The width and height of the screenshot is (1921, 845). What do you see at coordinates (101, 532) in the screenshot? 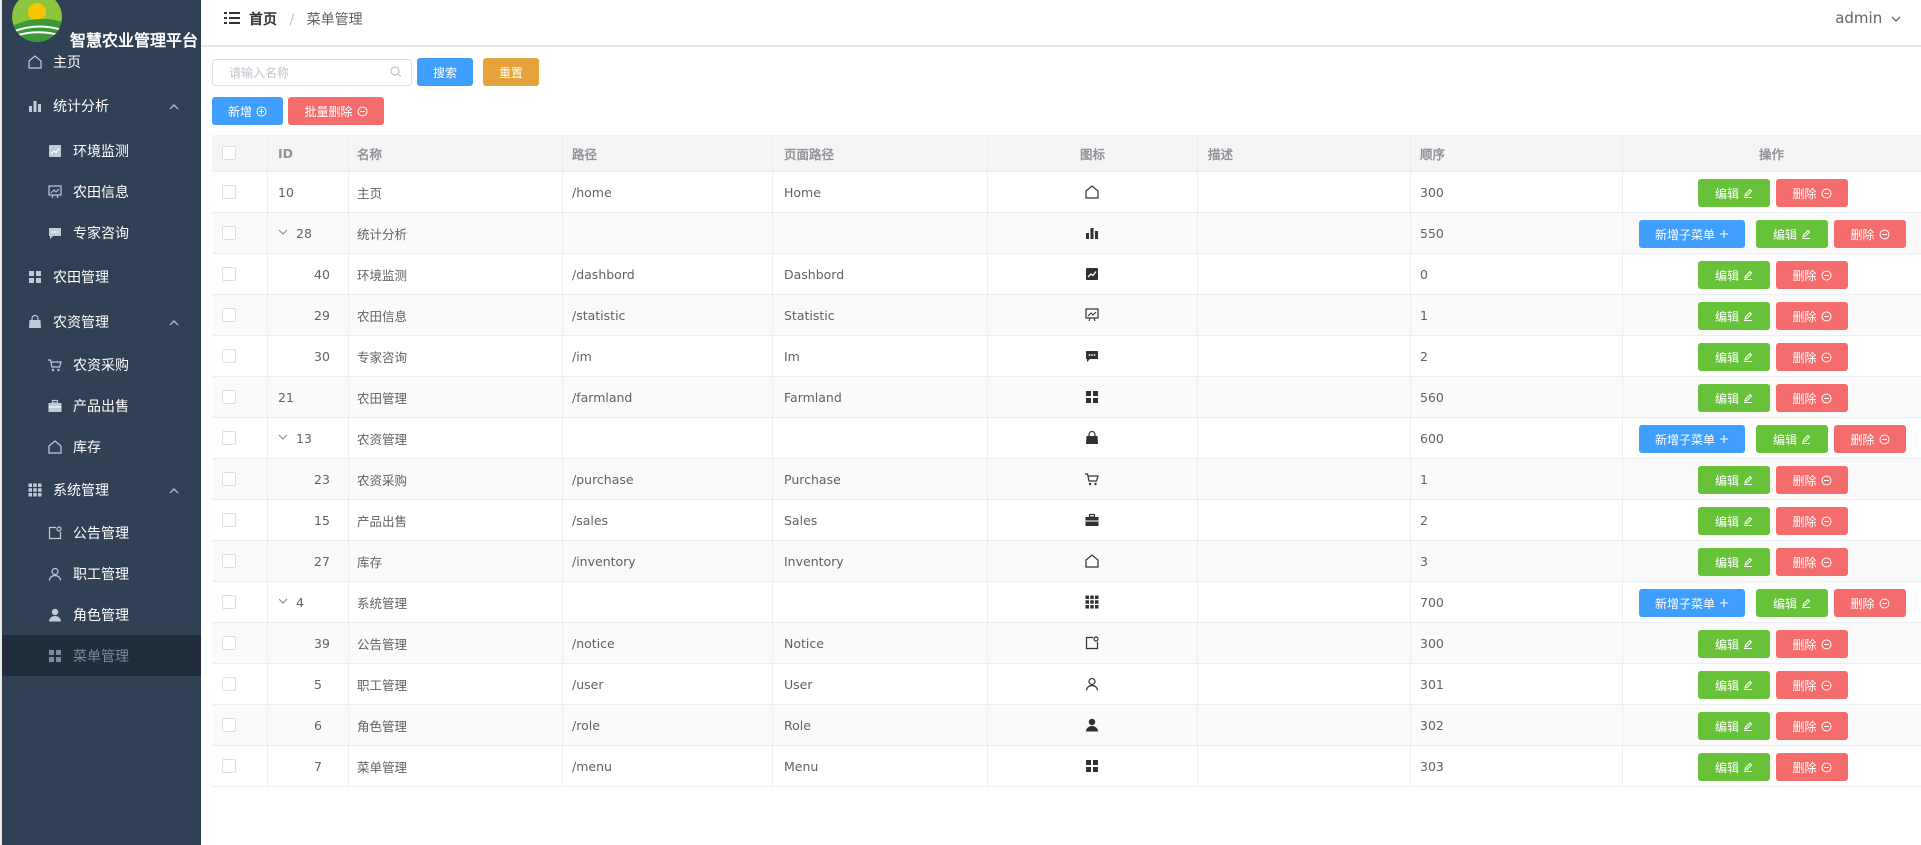
I see `sidebar-item-12: 公告管理` at bounding box center [101, 532].